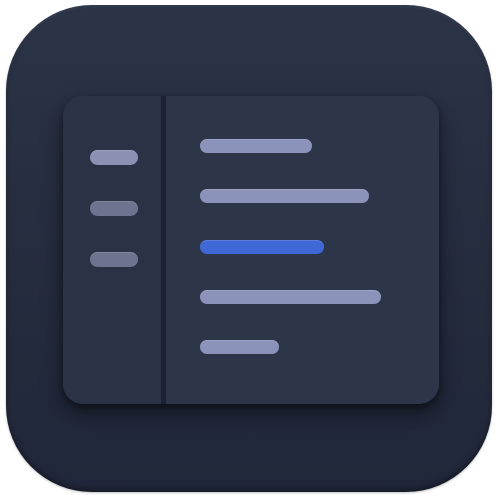 The image size is (500, 500). Describe the element at coordinates (112, 250) in the screenshot. I see `sidebar` at that location.